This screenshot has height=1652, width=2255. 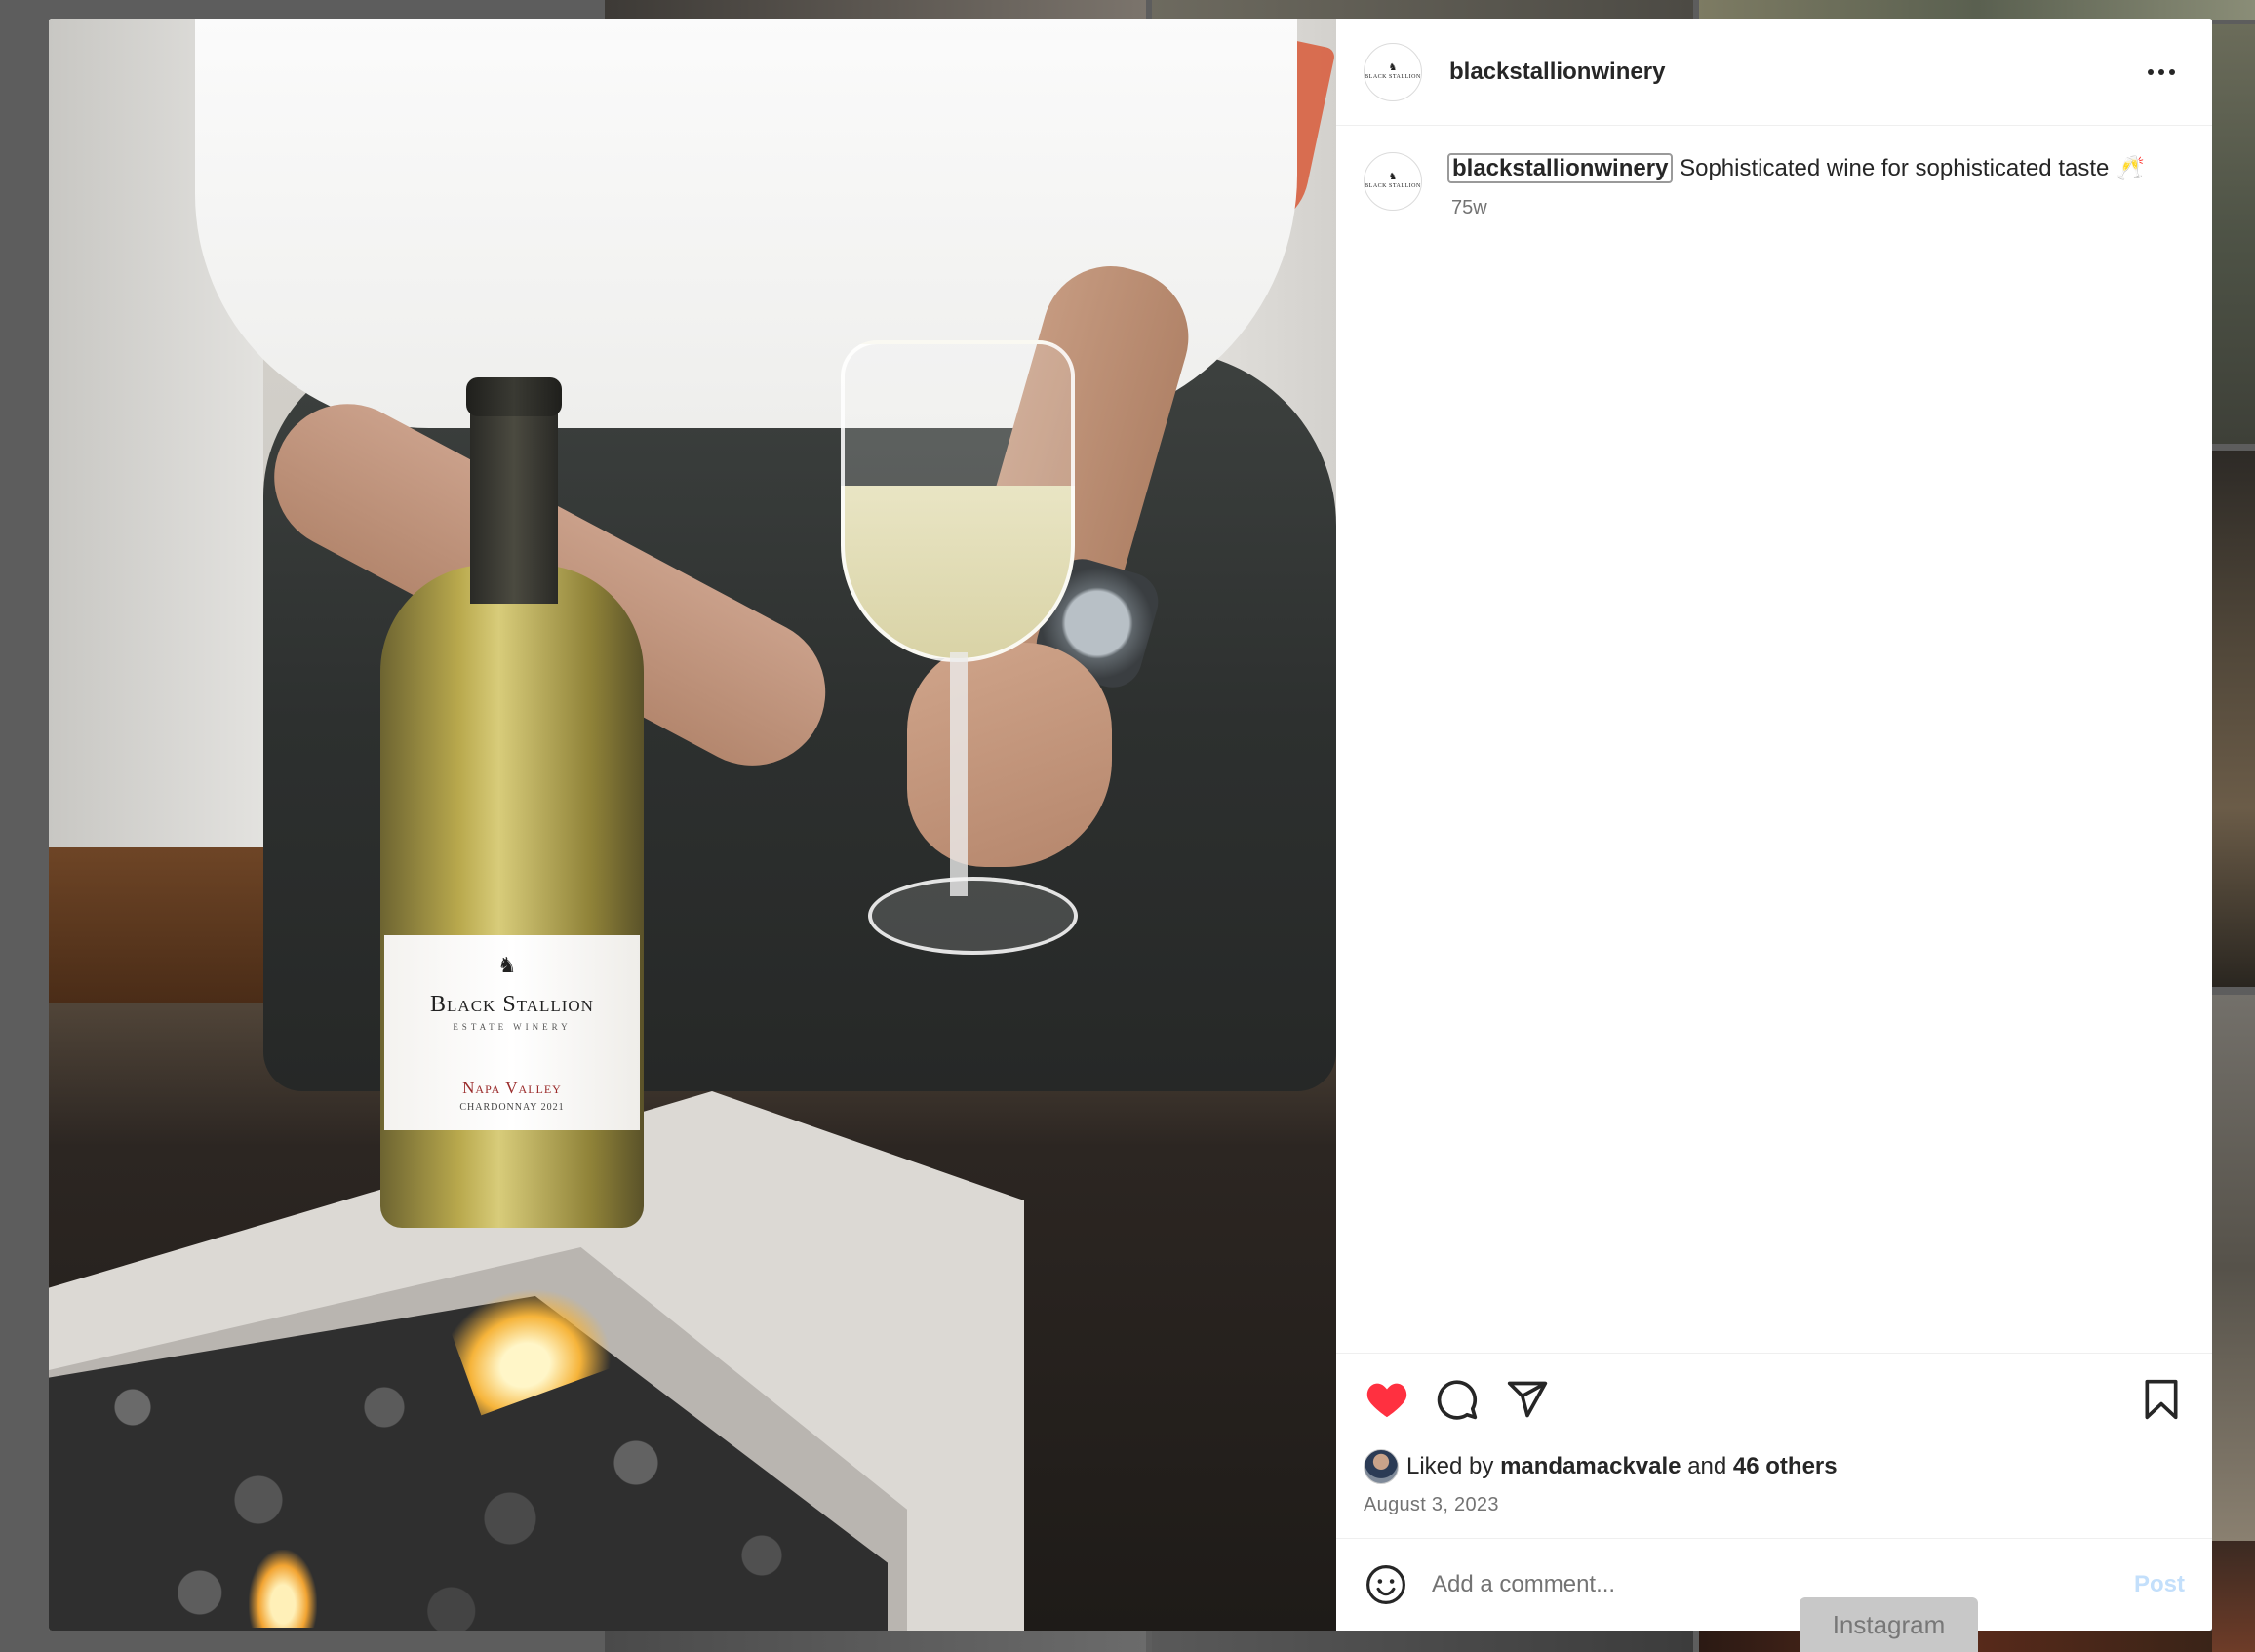 What do you see at coordinates (1785, 1466) in the screenshot?
I see `liked-by-others: 46 others` at bounding box center [1785, 1466].